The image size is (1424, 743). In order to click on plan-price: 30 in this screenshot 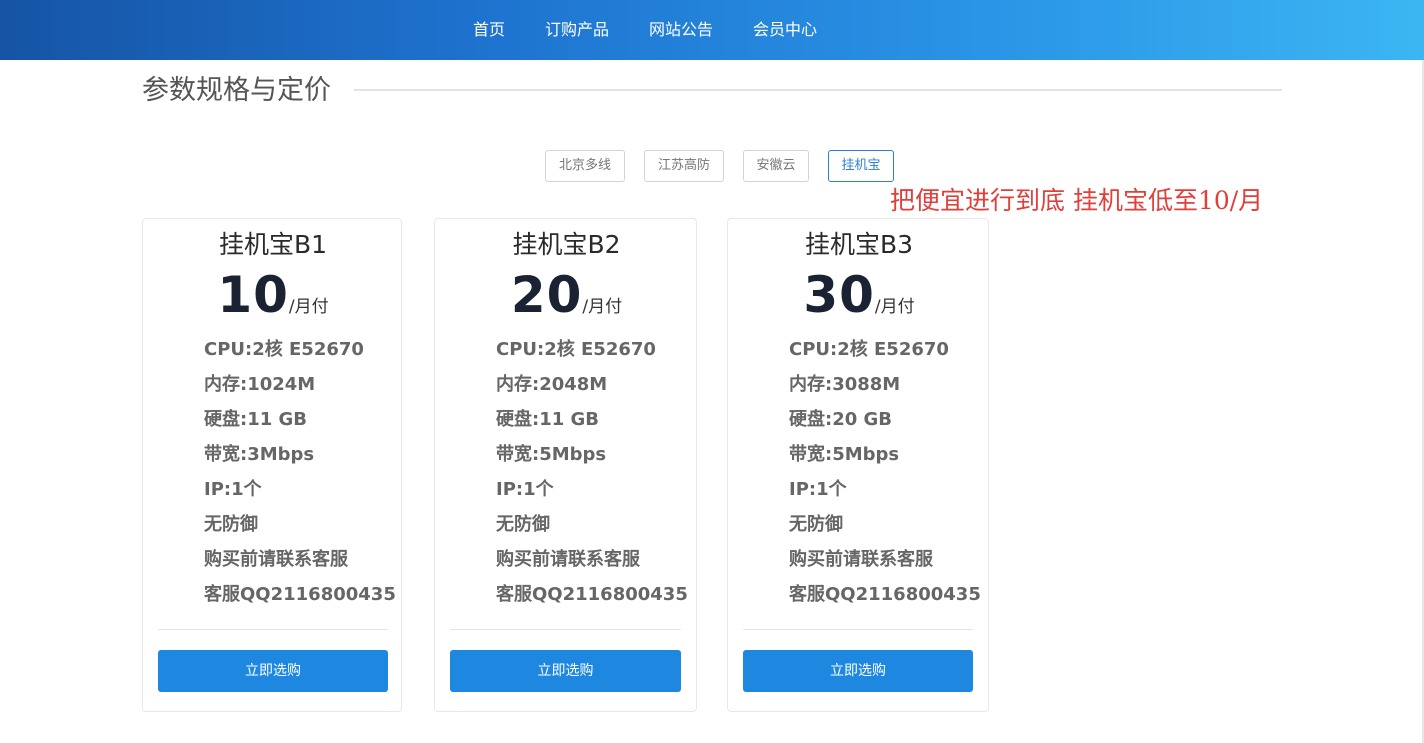, I will do `click(839, 295)`.